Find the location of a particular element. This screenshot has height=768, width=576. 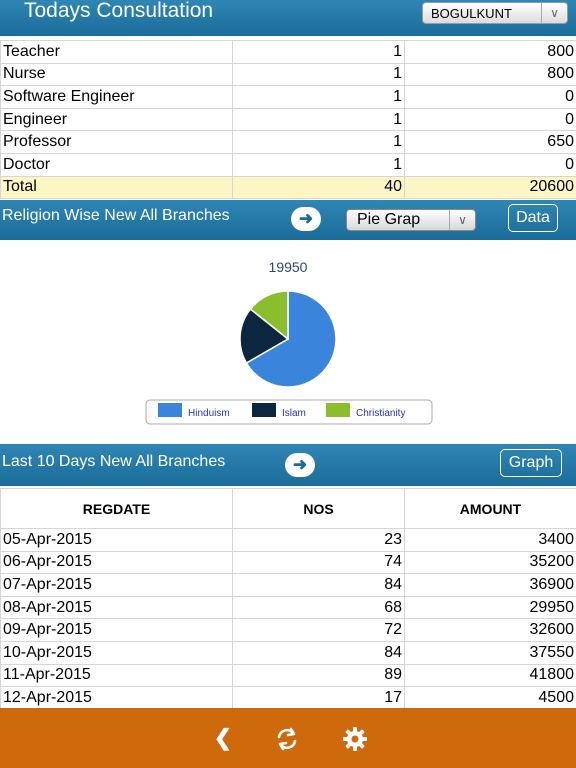

table-row: Professor 1 650 is located at coordinates (288, 142).